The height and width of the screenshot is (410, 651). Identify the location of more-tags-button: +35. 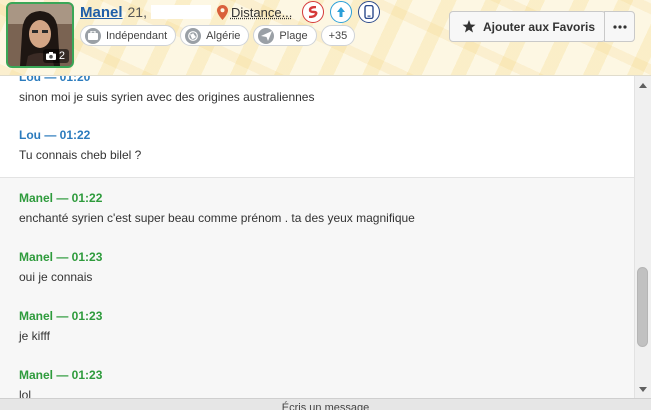
(338, 35).